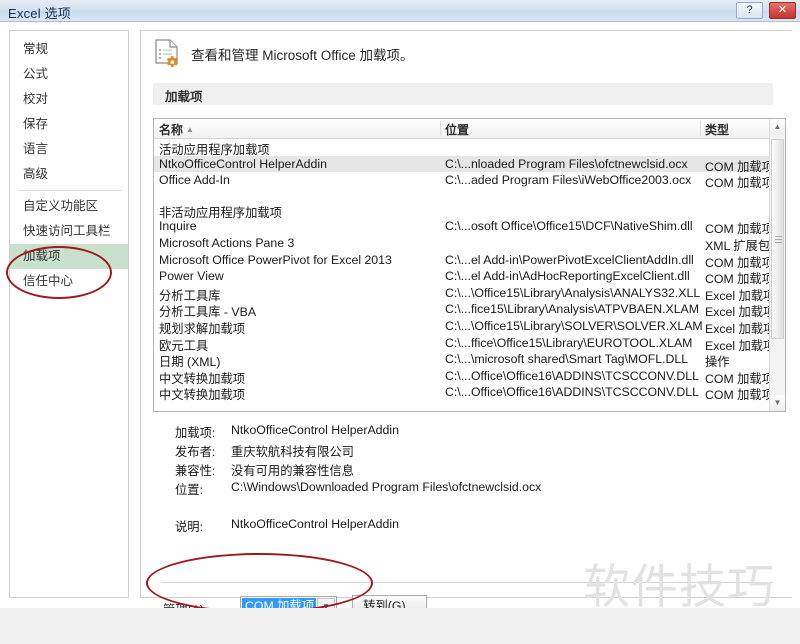 This screenshot has width=800, height=644. I want to click on scroll-down-icon: ▼, so click(777, 403).